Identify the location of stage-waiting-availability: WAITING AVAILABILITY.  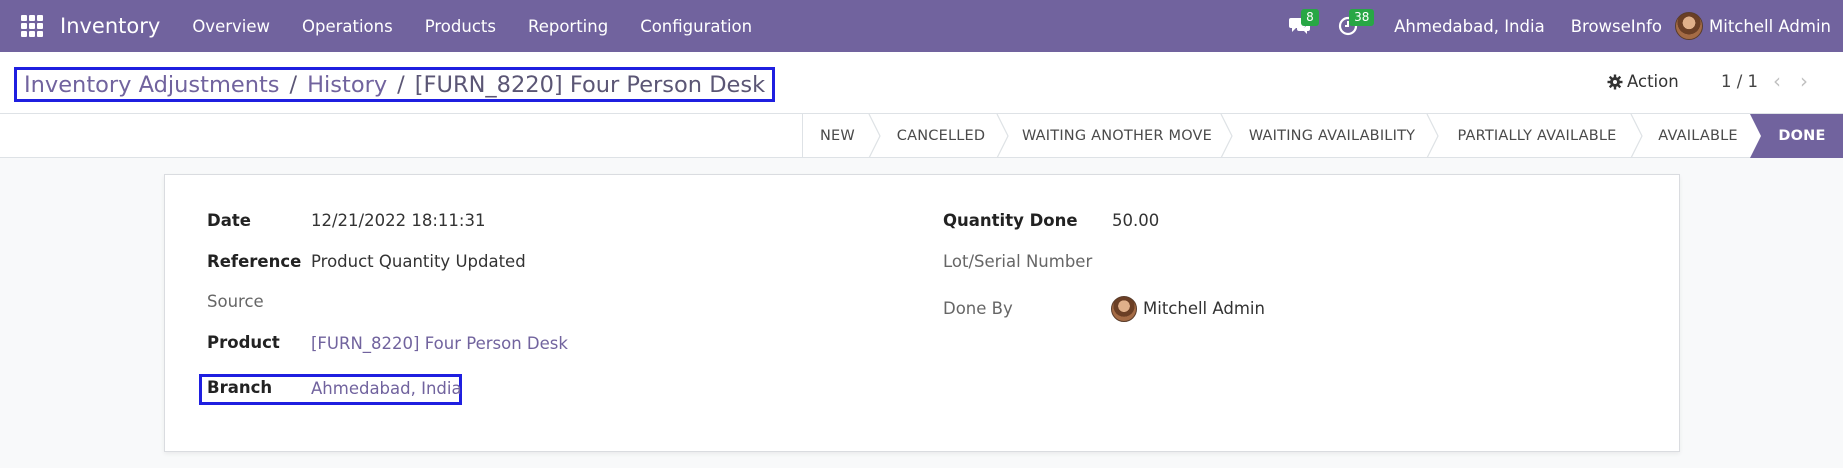
(1332, 136).